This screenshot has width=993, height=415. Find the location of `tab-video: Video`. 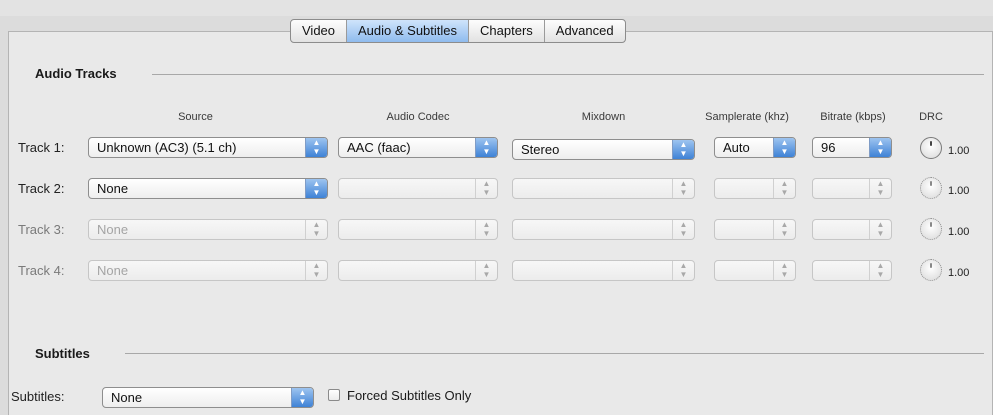

tab-video: Video is located at coordinates (319, 31).